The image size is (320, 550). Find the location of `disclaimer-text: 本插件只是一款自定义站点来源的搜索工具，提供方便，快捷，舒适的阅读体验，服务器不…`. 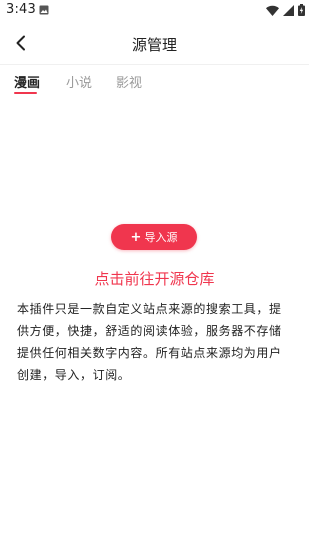

disclaimer-text: 本插件只是一款自定义站点来源的搜索工具，提供方便，快捷，舒适的阅读体验，服务器不… is located at coordinates (149, 342).